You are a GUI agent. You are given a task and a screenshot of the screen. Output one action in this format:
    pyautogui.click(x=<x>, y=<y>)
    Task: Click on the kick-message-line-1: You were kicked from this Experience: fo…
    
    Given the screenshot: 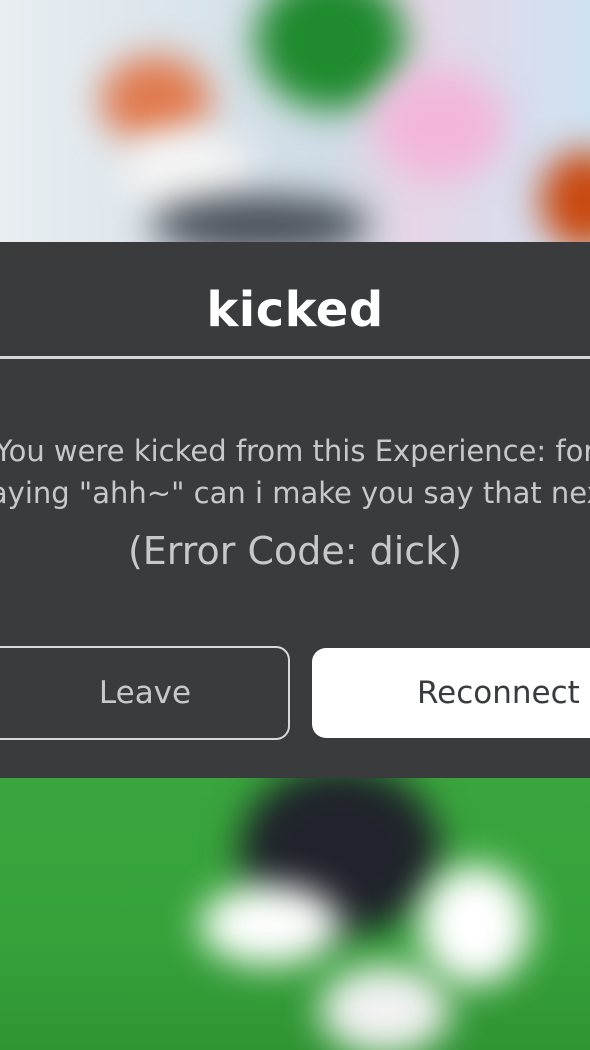 What is the action you would take?
    pyautogui.click(x=295, y=451)
    